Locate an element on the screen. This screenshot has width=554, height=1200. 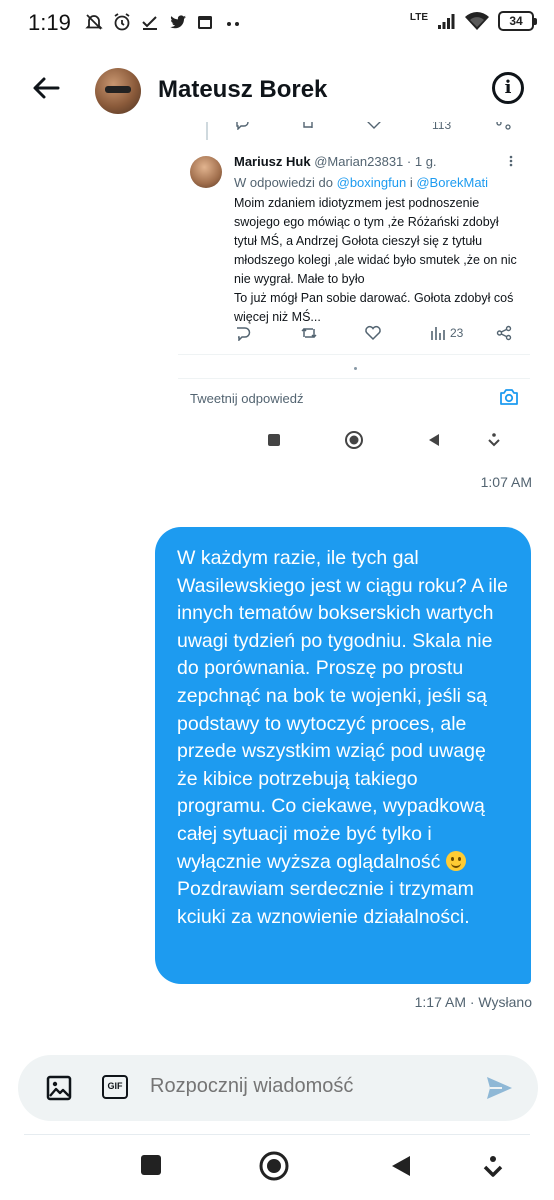
tweet-author-name: Mariusz Huk is located at coordinates (272, 161).